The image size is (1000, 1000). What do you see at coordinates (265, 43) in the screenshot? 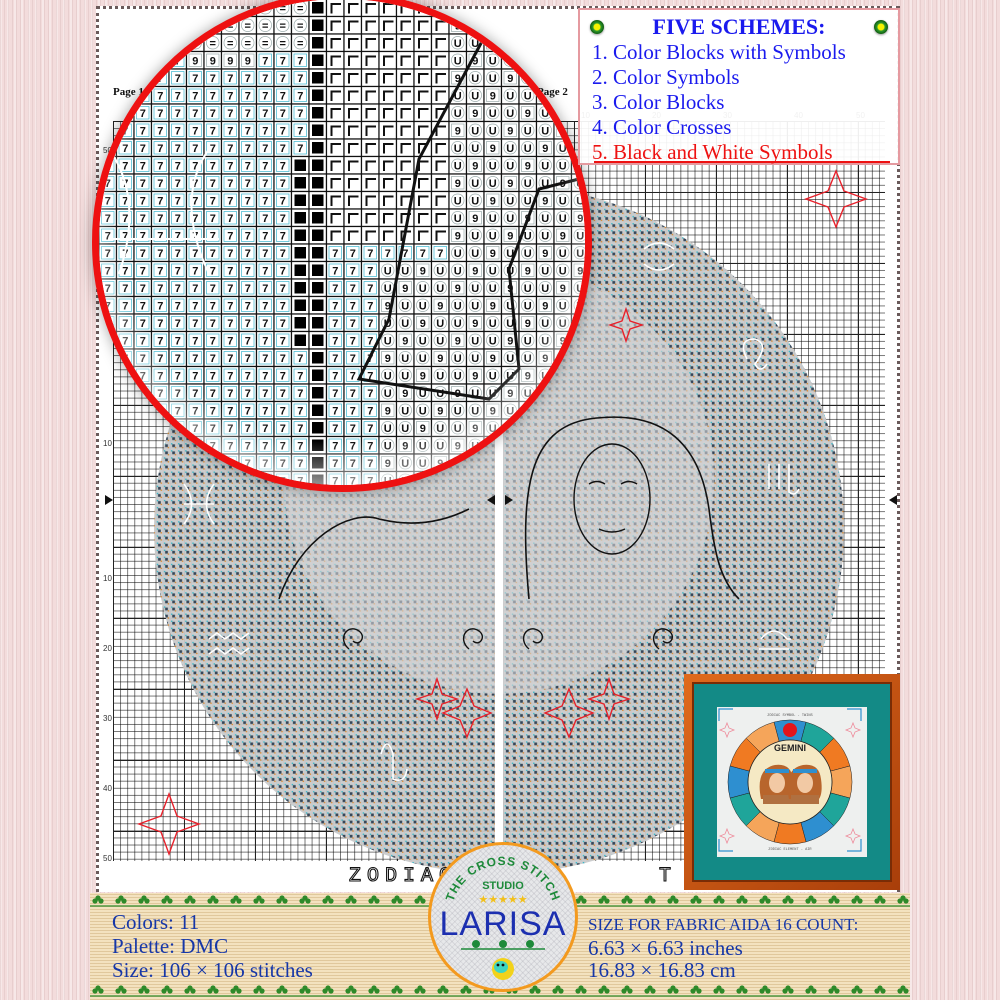
I see `stitch-cell: =` at bounding box center [265, 43].